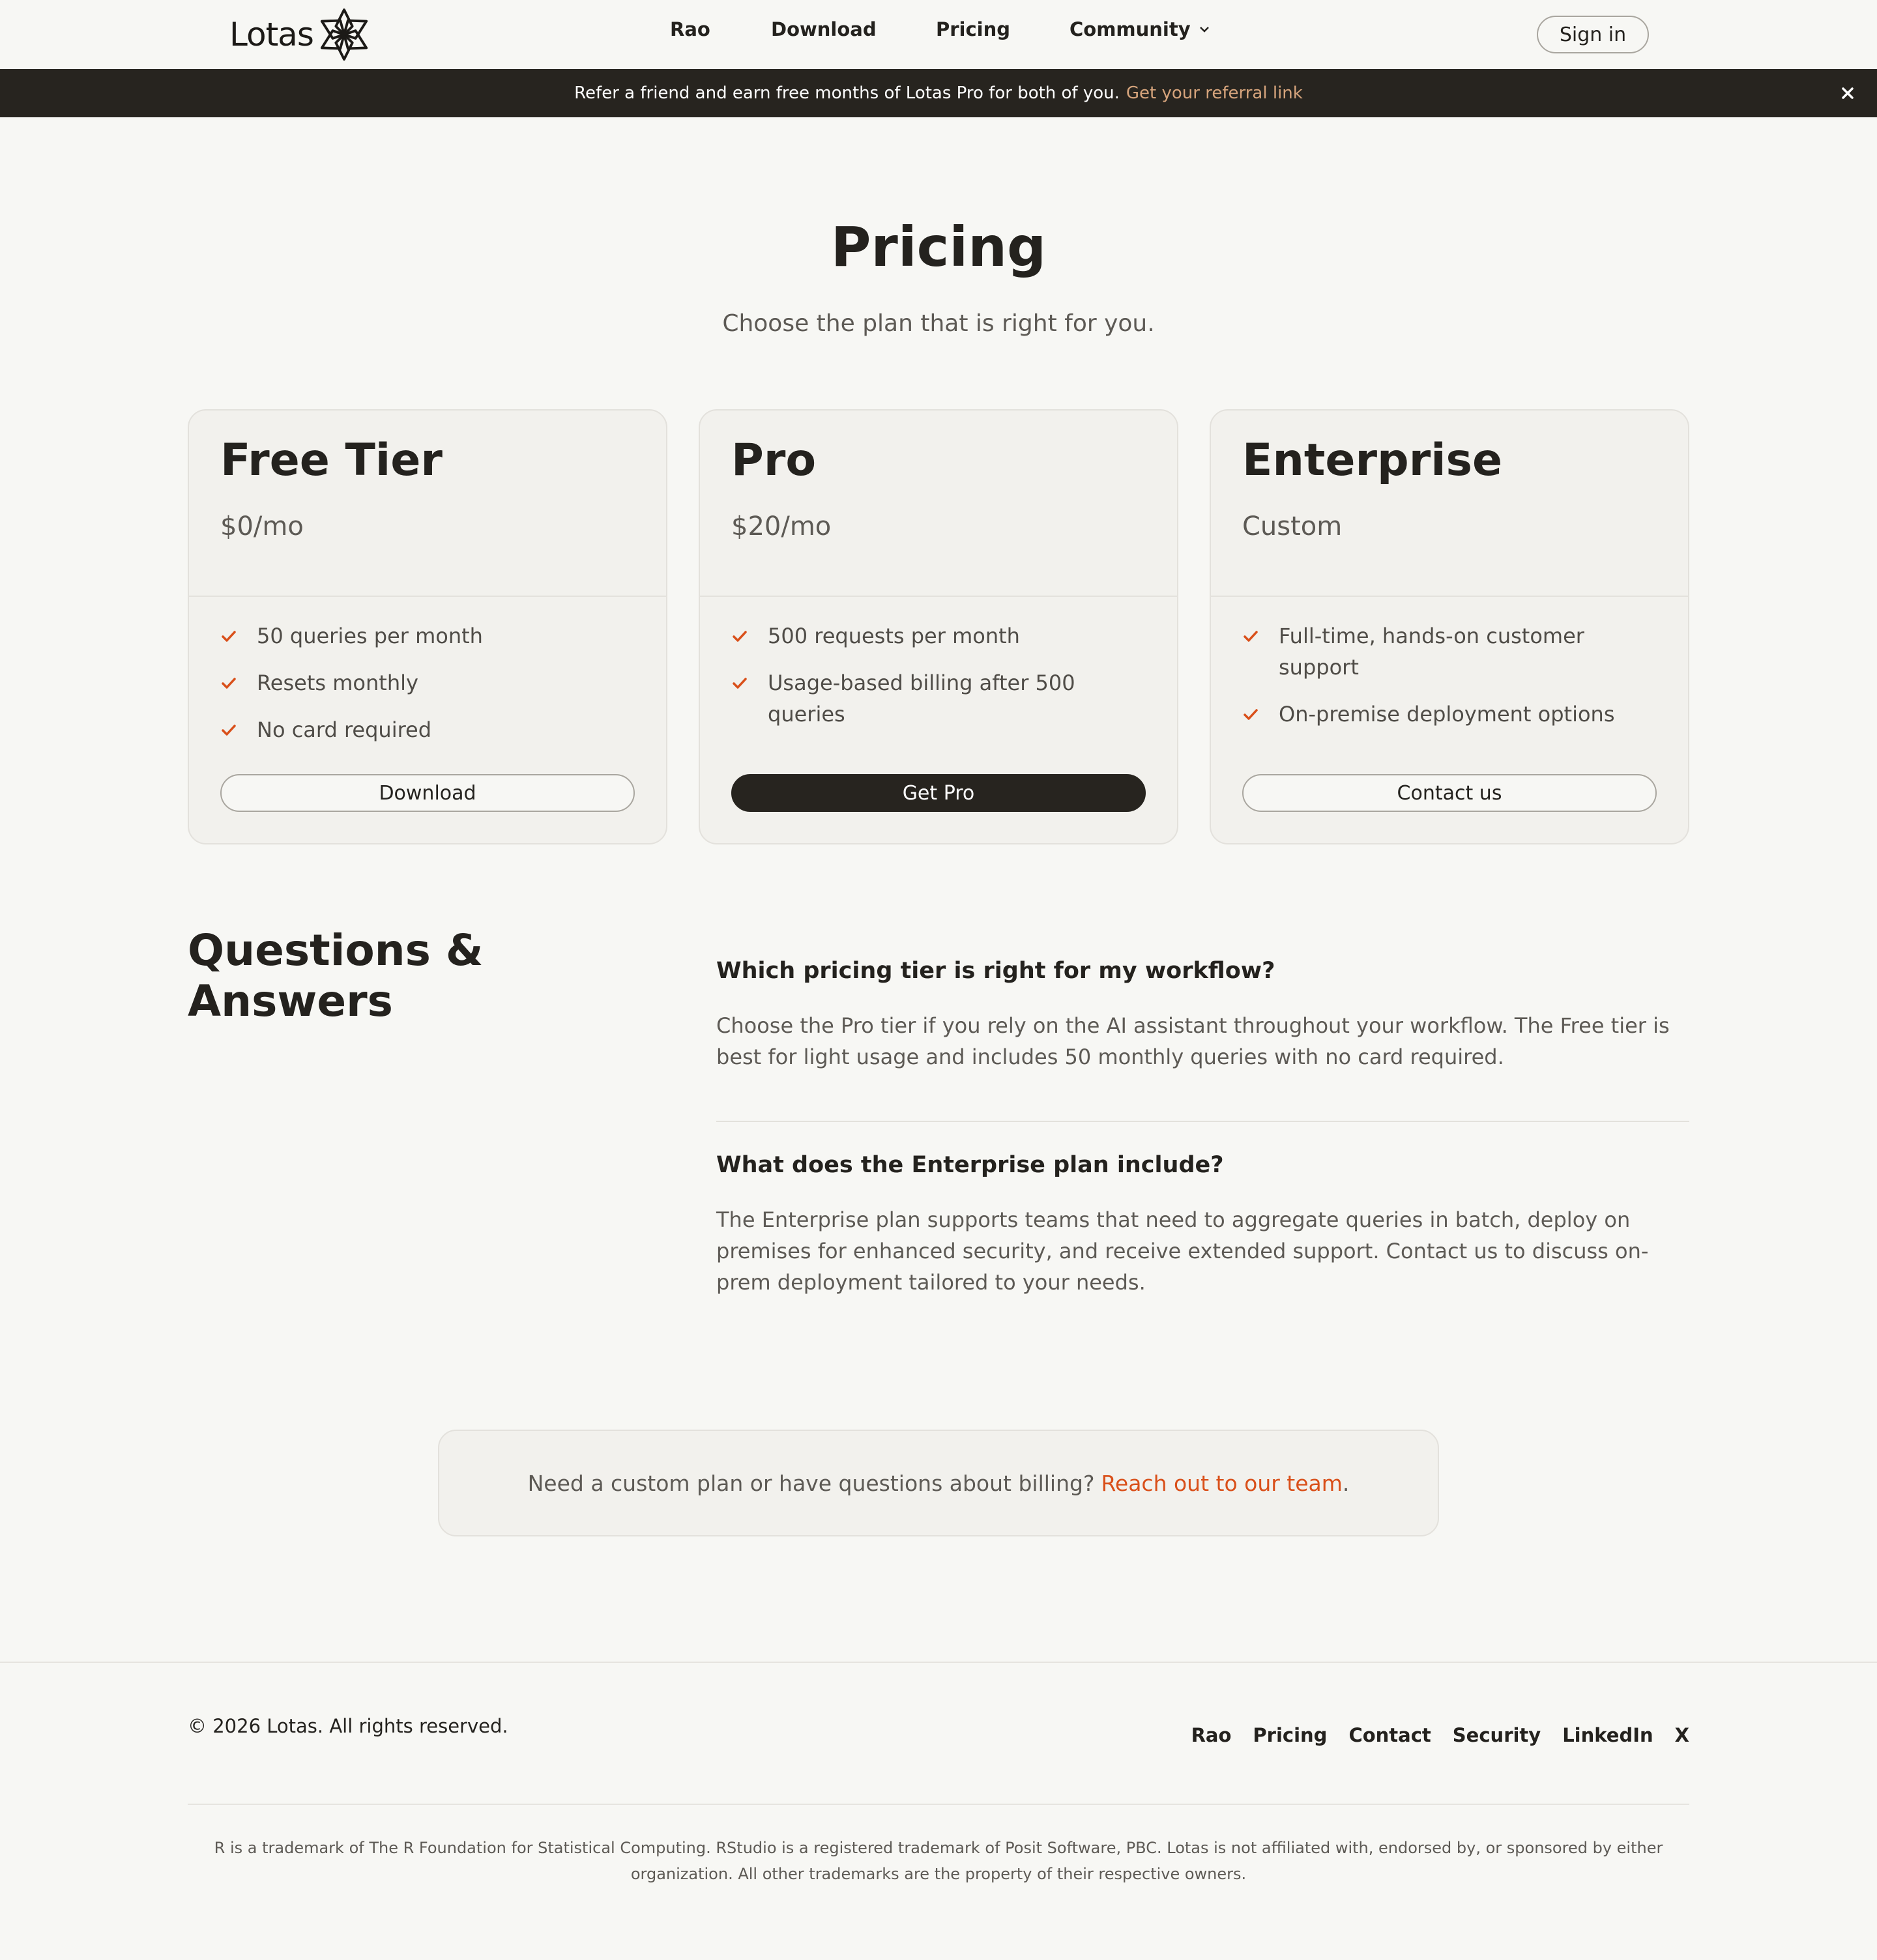 The width and height of the screenshot is (1877, 1960). What do you see at coordinates (1204, 30) in the screenshot?
I see `chevron-down-icon` at bounding box center [1204, 30].